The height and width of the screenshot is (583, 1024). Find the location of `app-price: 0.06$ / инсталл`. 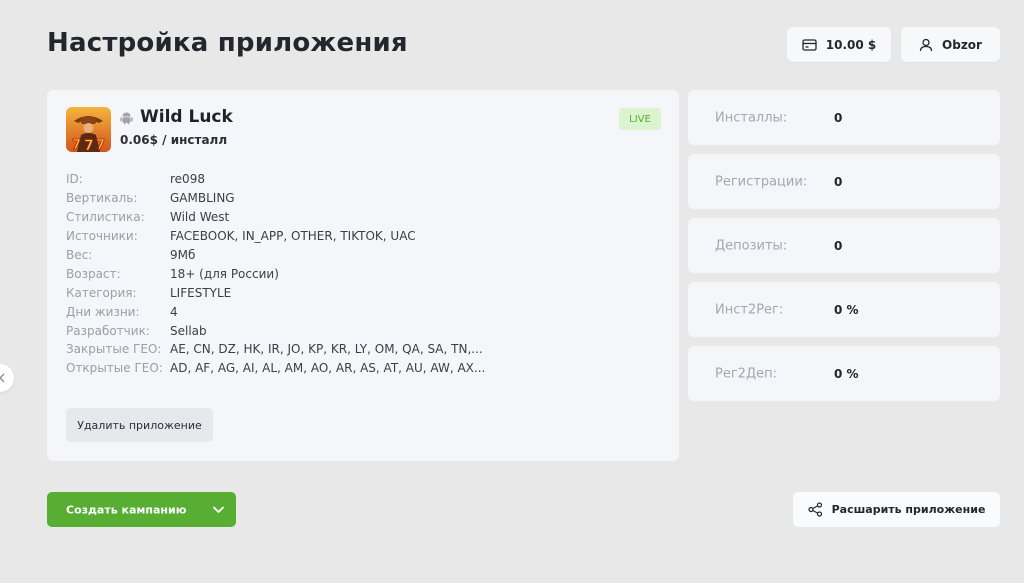

app-price: 0.06$ / инсталл is located at coordinates (174, 140).